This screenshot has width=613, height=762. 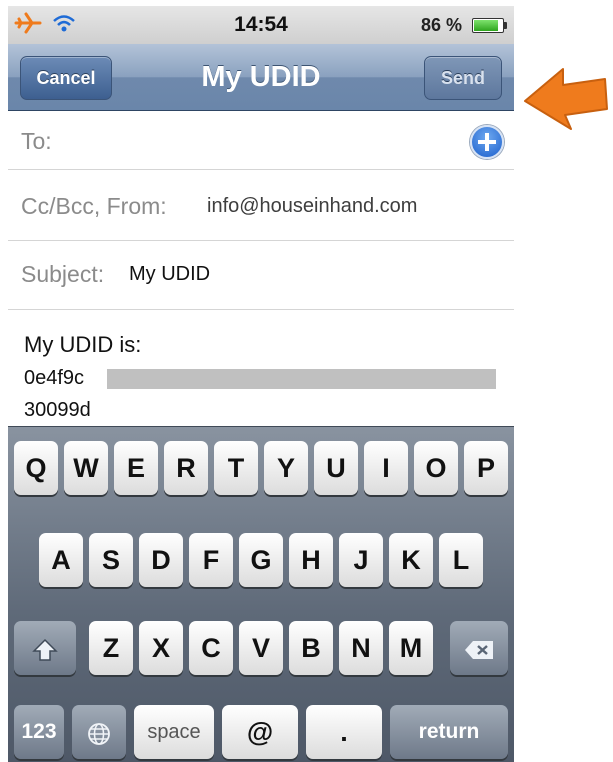 What do you see at coordinates (311, 560) in the screenshot?
I see `key-h: H` at bounding box center [311, 560].